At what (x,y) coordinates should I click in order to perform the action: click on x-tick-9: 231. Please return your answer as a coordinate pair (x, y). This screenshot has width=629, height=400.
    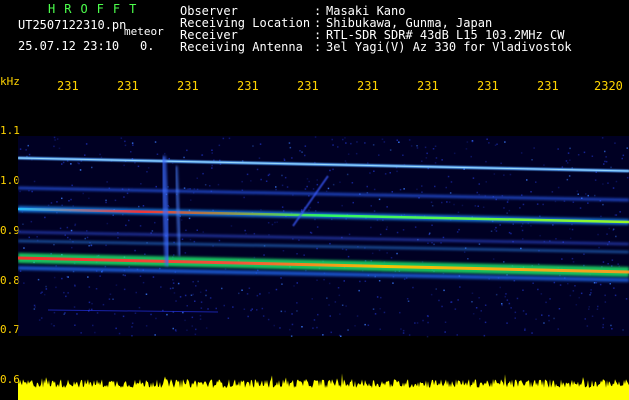
    Looking at the image, I should click on (548, 86).